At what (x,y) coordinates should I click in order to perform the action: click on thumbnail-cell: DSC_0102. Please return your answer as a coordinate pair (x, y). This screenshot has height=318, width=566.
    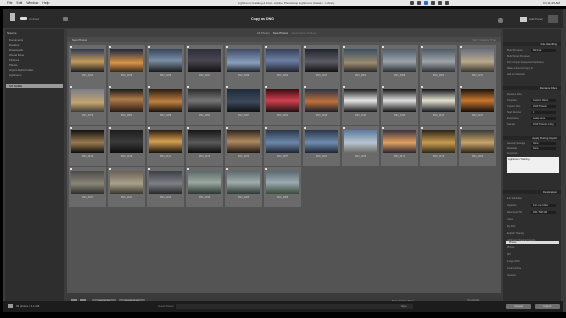
    Looking at the image, I should click on (282, 105).